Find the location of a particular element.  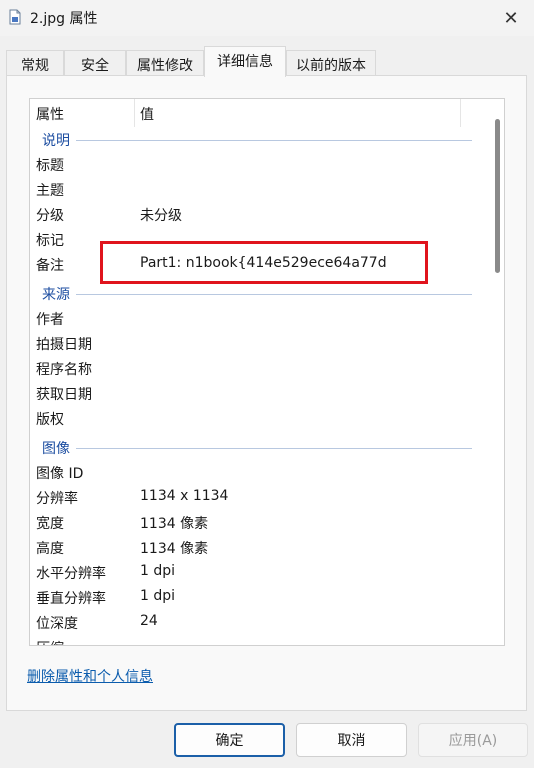

property-name: 压缩 is located at coordinates (50, 641).